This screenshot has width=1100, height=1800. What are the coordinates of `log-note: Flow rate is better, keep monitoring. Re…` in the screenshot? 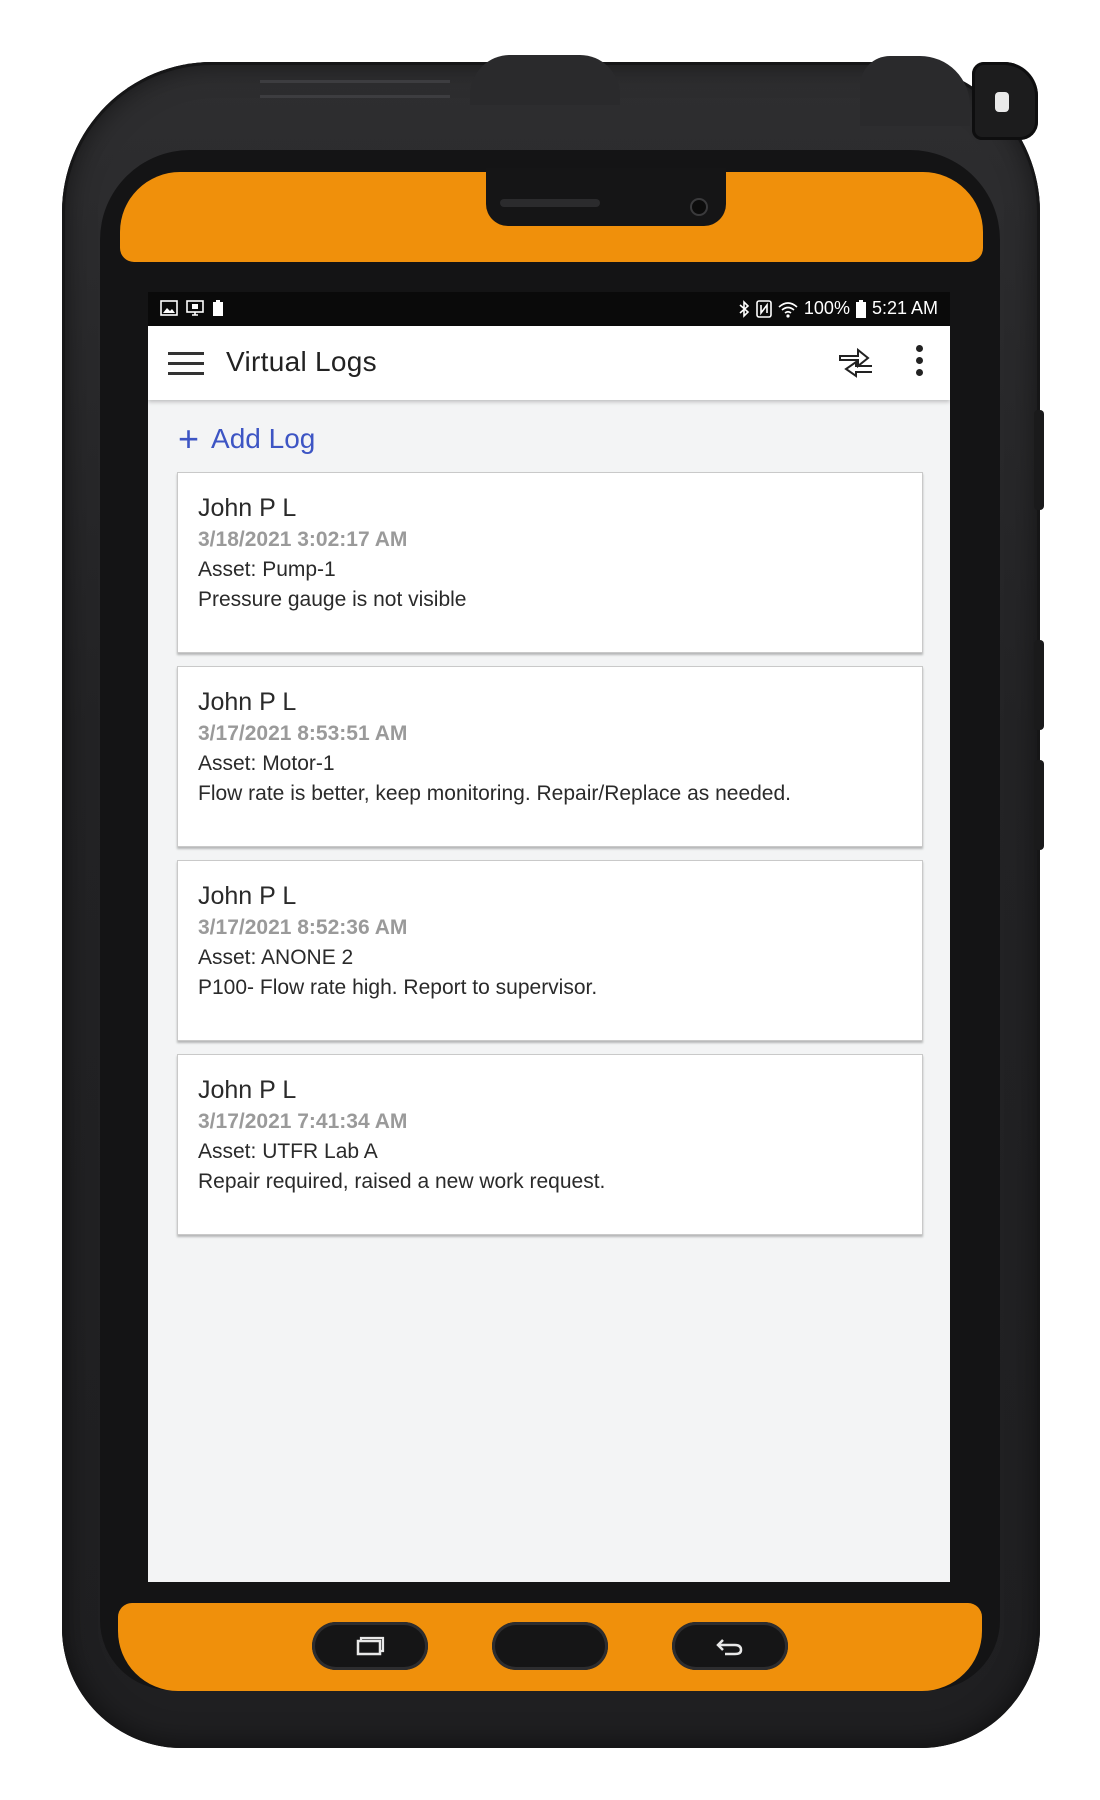 It's located at (494, 793).